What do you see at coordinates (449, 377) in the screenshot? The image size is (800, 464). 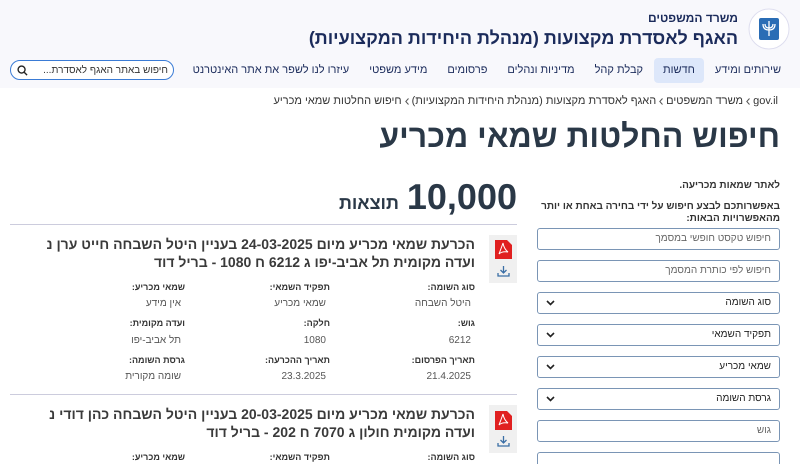 I see `field-value: 21.4.2025` at bounding box center [449, 377].